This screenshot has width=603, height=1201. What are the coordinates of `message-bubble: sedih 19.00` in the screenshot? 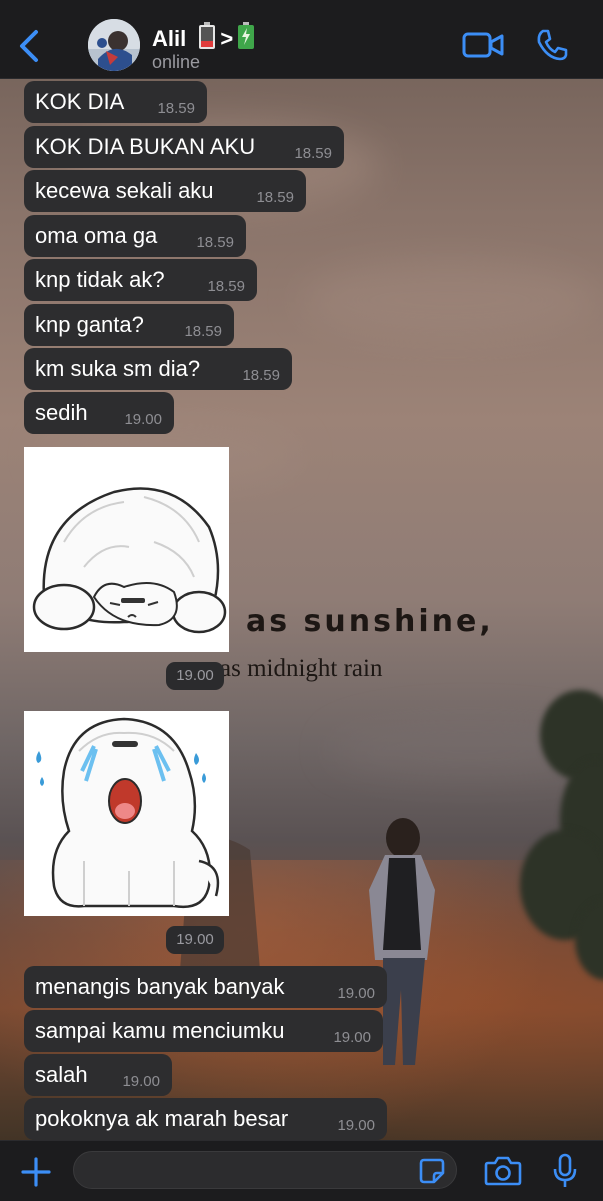 It's located at (99, 413).